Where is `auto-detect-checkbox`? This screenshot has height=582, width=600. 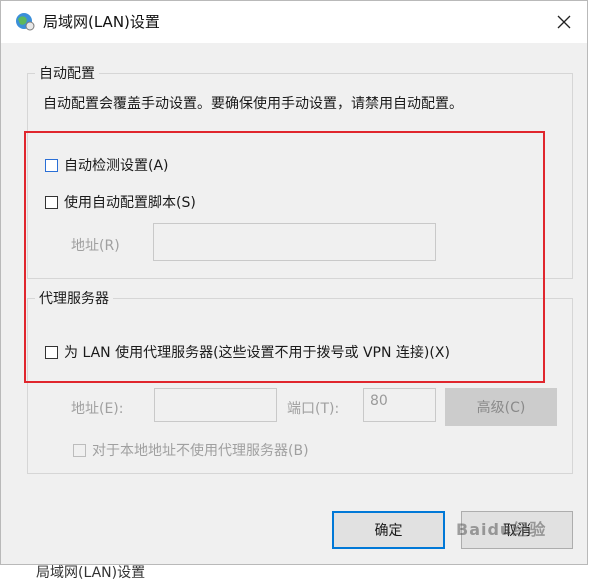
auto-detect-checkbox is located at coordinates (51, 165).